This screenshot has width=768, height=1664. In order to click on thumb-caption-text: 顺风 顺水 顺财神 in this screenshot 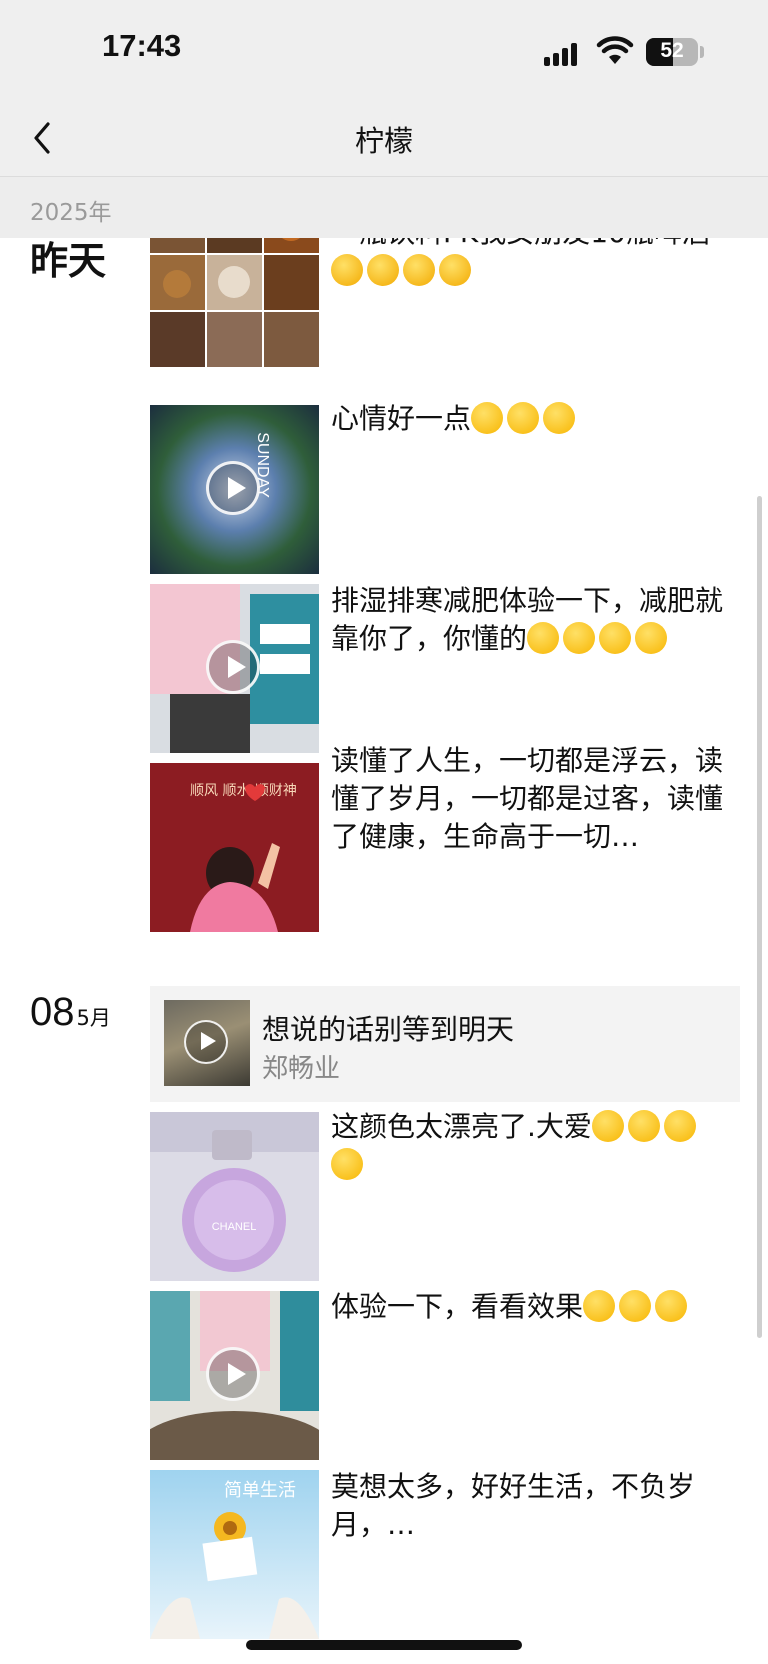, I will do `click(243, 791)`.